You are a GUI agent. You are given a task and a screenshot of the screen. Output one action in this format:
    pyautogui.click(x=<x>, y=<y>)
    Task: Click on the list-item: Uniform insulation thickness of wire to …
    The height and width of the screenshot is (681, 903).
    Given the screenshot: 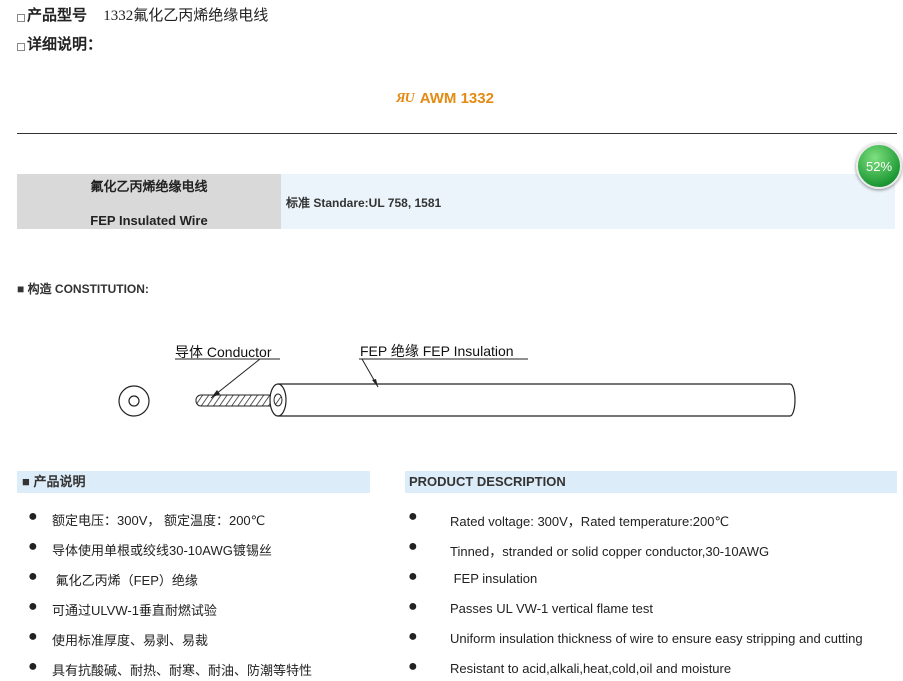 What is the action you would take?
    pyautogui.click(x=656, y=638)
    